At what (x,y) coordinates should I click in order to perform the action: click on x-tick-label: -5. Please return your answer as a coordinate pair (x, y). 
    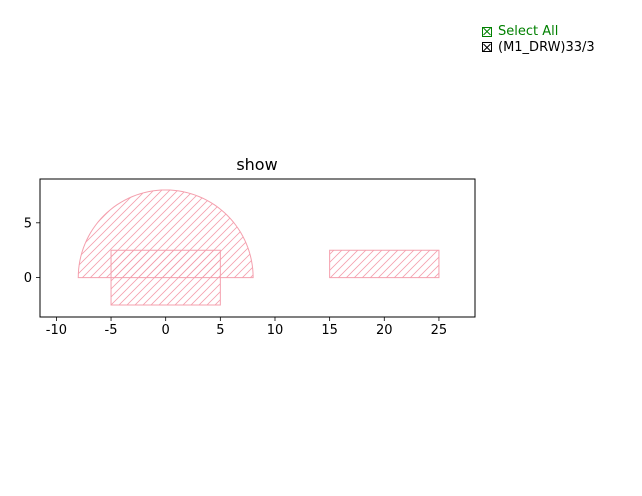
    Looking at the image, I should click on (111, 330).